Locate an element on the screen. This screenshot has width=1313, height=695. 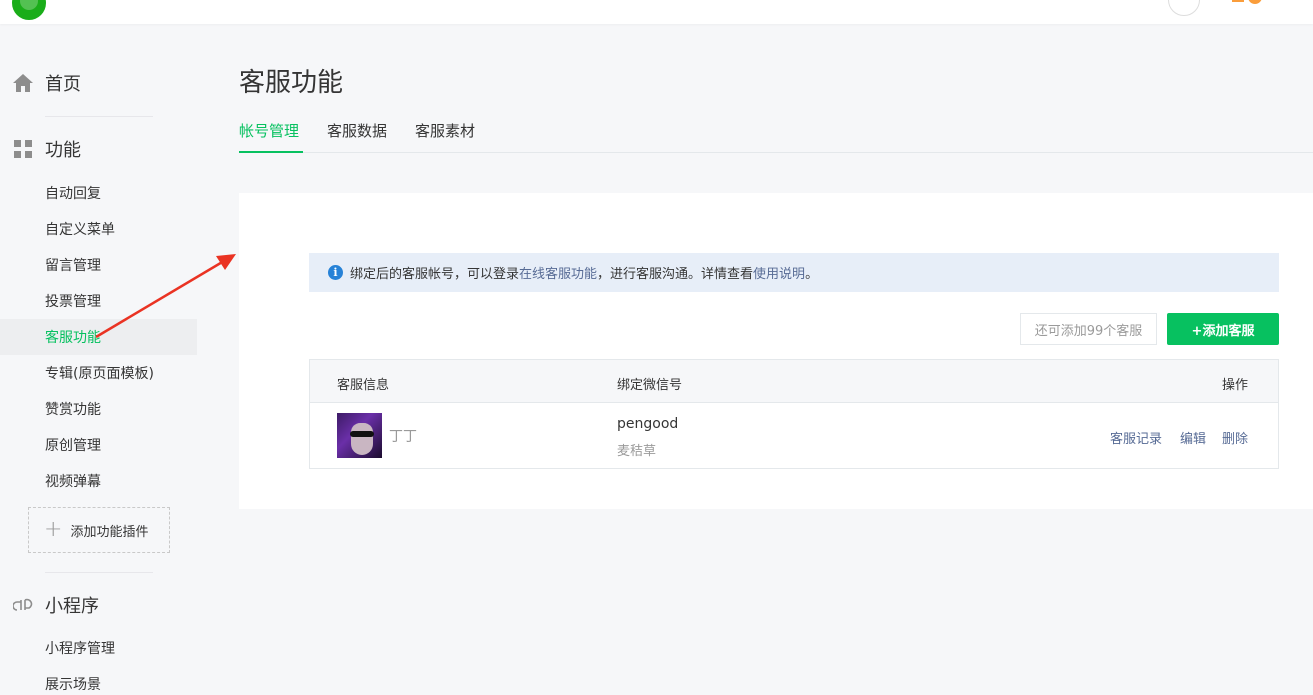
plus-icon: + is located at coordinates (53, 529).